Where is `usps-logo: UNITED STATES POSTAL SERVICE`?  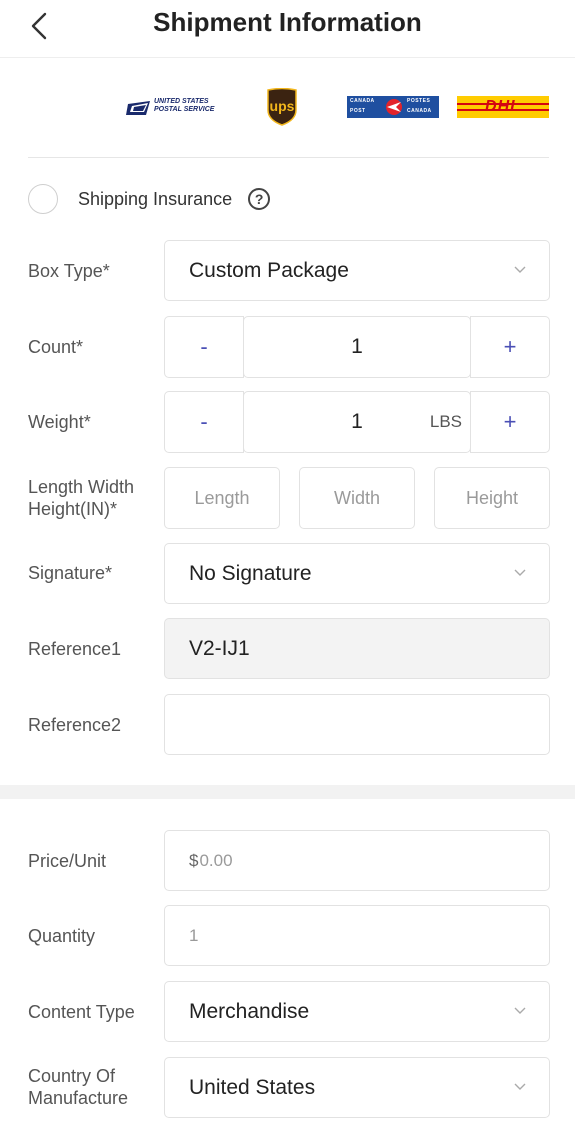 usps-logo: UNITED STATES POSTAL SERVICE is located at coordinates (174, 108).